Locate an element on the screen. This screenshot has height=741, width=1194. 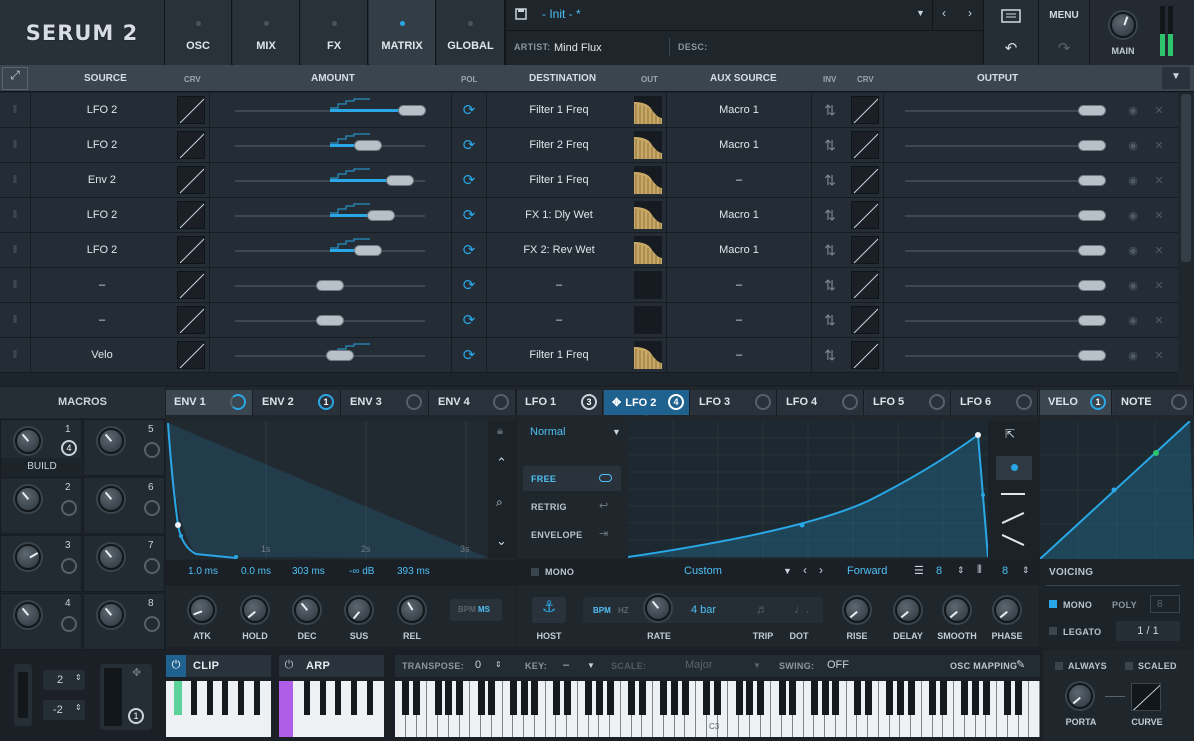
delete-icon: ✕ is located at coordinates (1159, 250).